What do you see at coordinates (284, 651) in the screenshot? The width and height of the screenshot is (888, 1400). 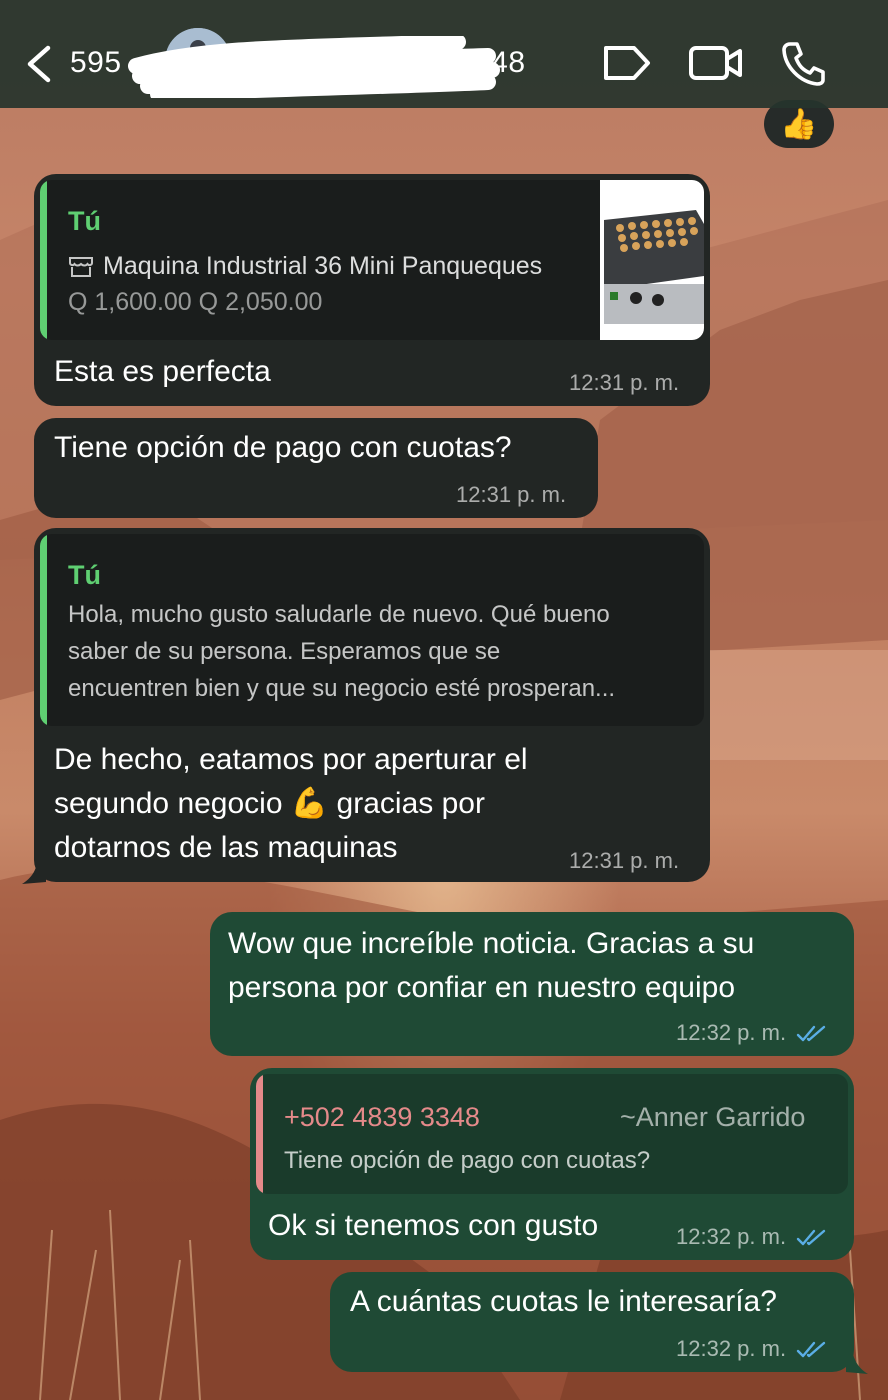 I see `quote-line: saber de su persona. Esperamos que se` at bounding box center [284, 651].